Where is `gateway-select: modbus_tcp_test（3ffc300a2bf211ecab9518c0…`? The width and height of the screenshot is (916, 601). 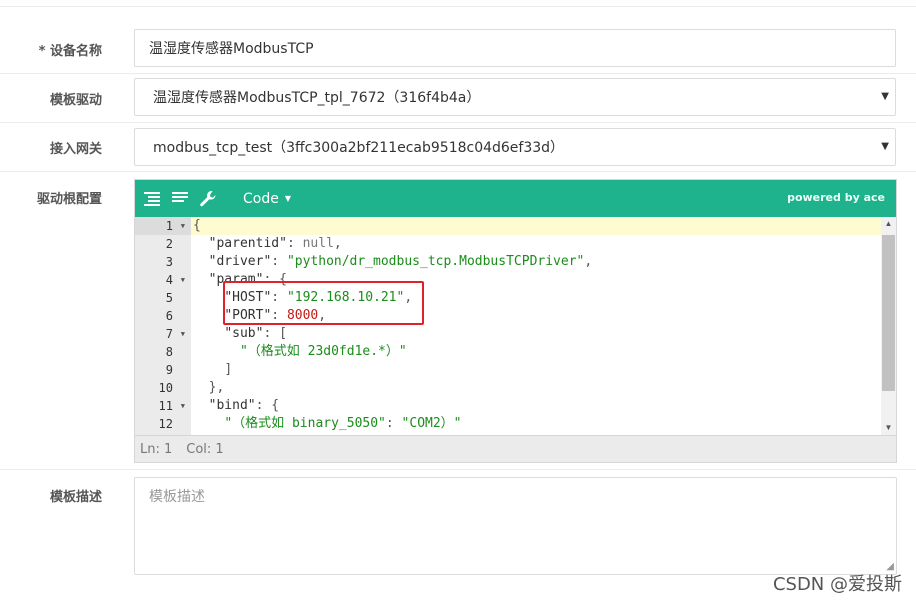 gateway-select: modbus_tcp_test（3ffc300a2bf211ecab9518c0… is located at coordinates (515, 147).